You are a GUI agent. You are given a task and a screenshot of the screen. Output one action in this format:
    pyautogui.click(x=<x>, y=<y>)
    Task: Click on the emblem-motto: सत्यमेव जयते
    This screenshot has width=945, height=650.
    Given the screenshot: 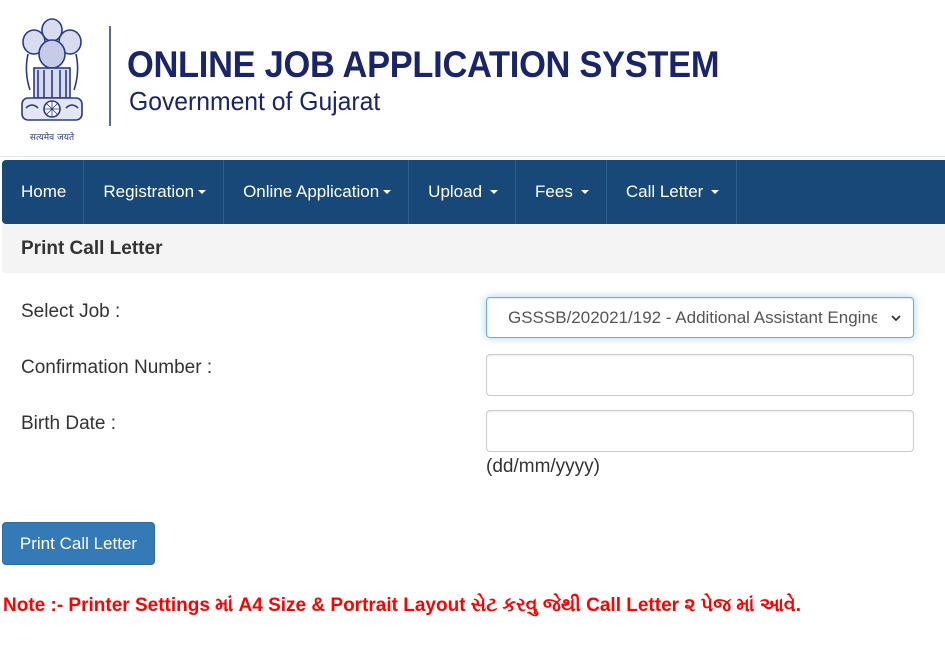 What is the action you would take?
    pyautogui.click(x=52, y=137)
    